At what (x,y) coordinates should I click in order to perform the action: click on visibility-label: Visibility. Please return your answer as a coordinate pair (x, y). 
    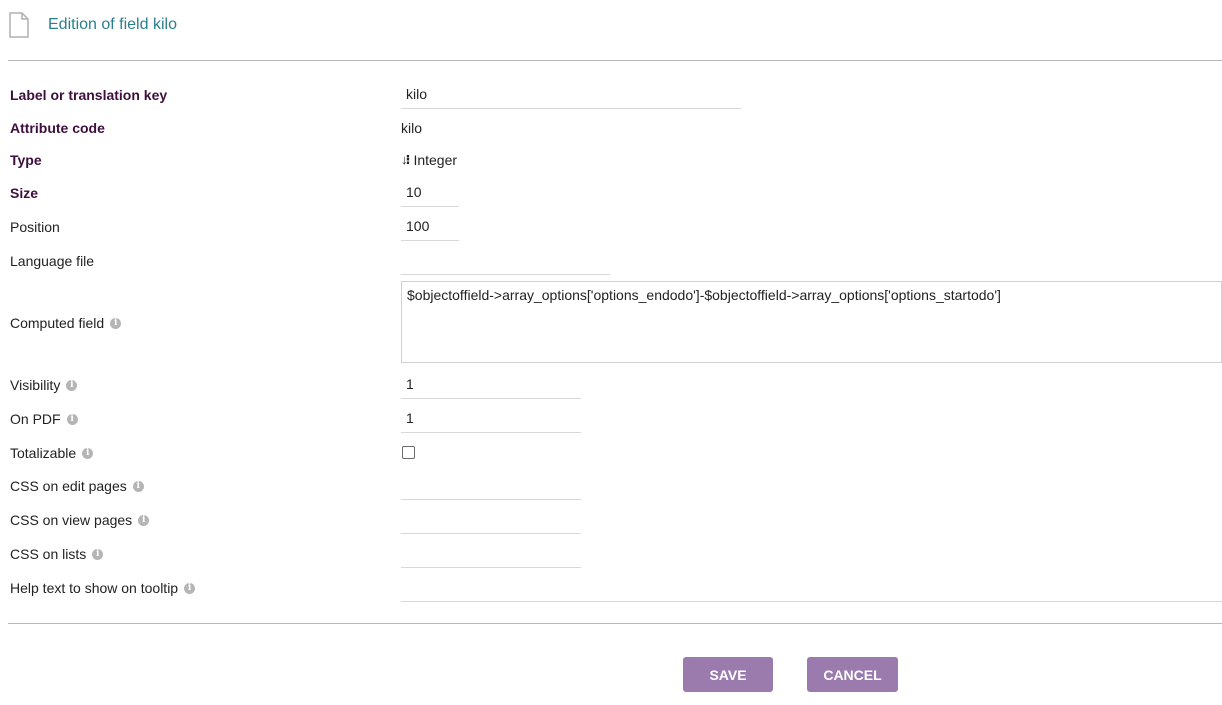
    Looking at the image, I should click on (35, 385).